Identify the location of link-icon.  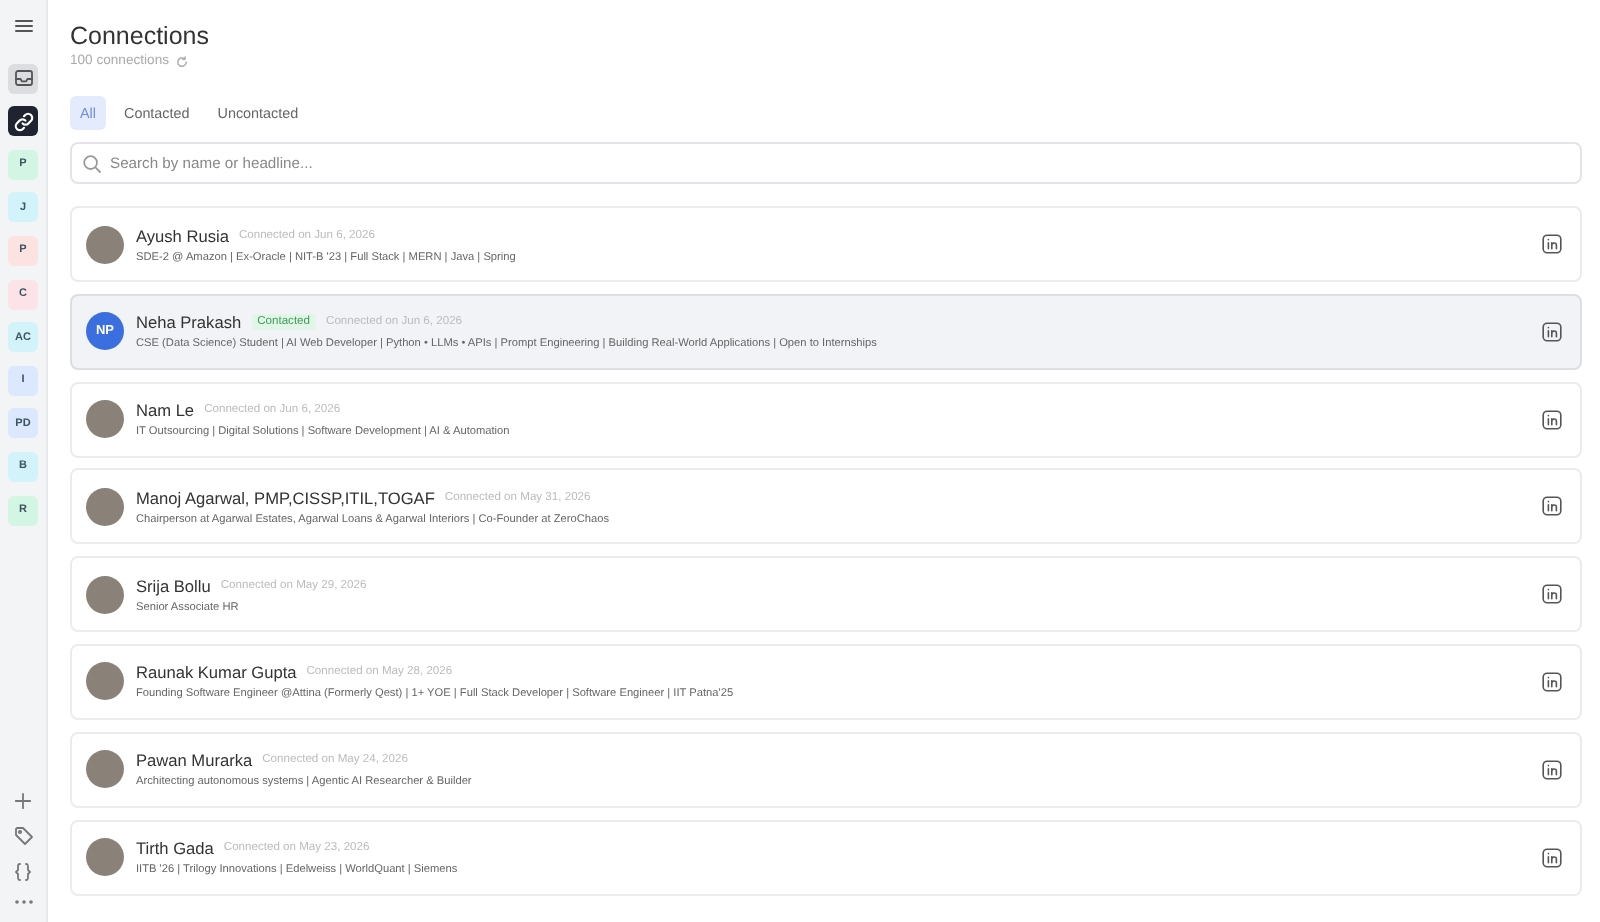
(23, 121).